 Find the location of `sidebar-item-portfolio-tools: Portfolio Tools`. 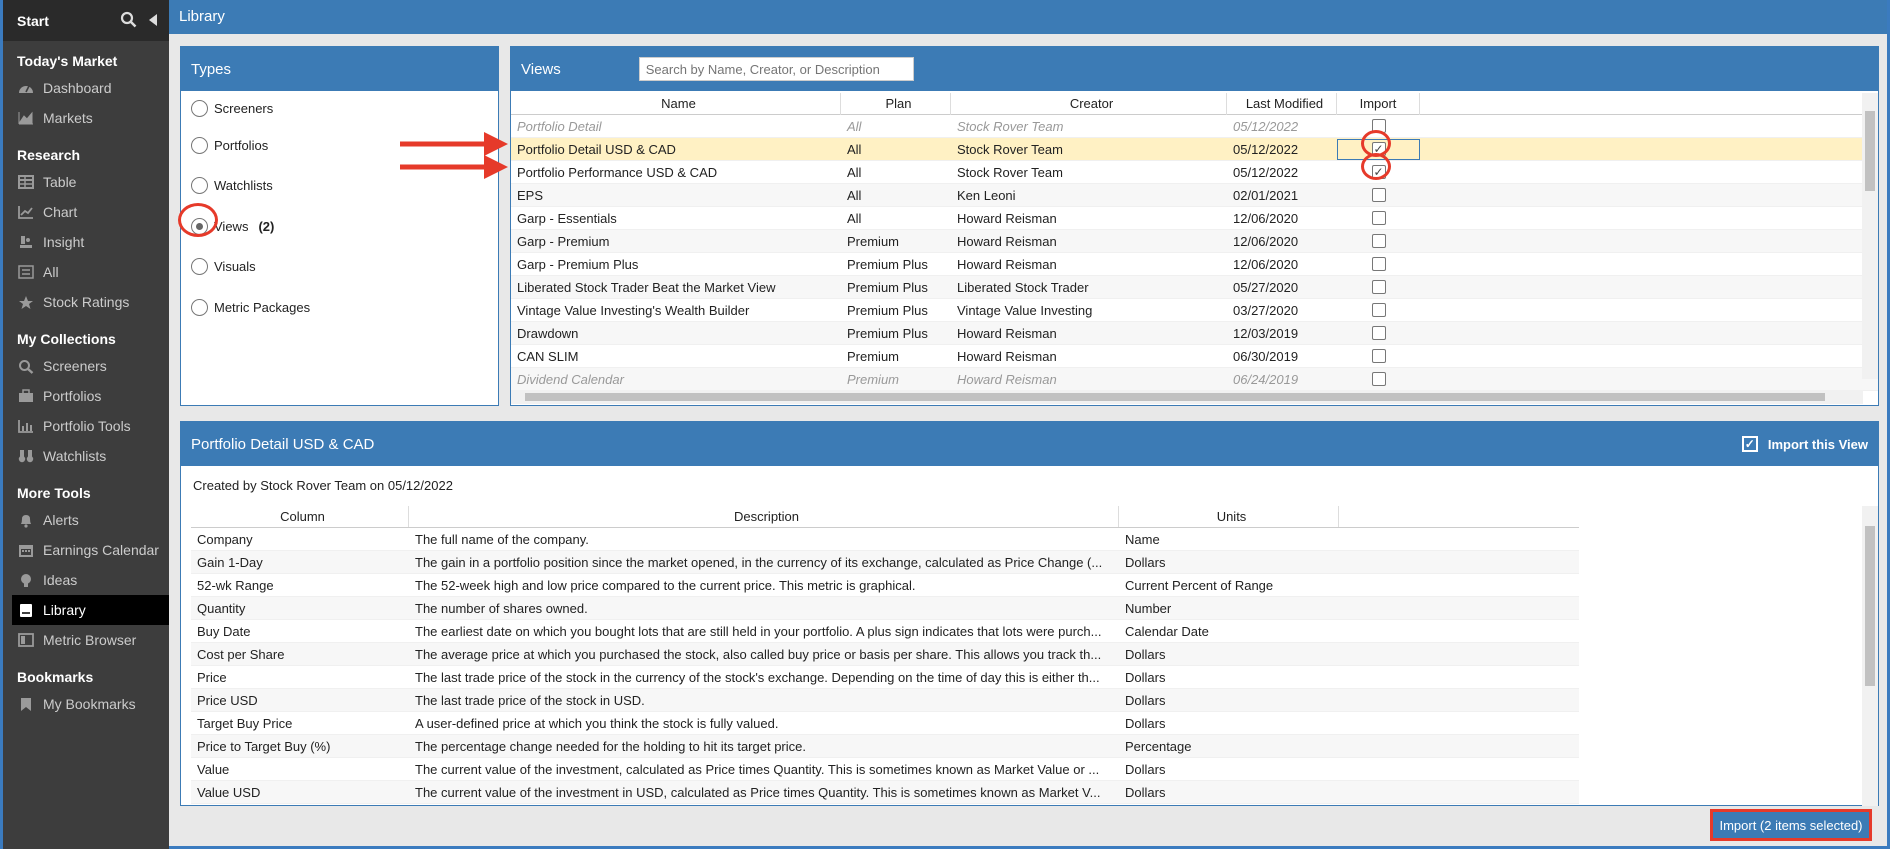

sidebar-item-portfolio-tools: Portfolio Tools is located at coordinates (86, 426).